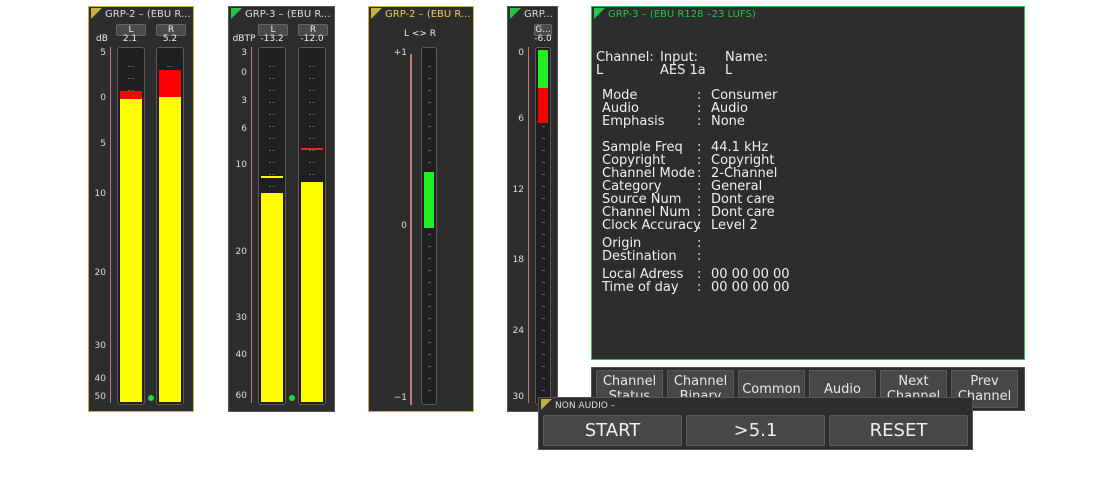  Describe the element at coordinates (100, 397) in the screenshot. I see `scale-tick-label: 50` at that location.